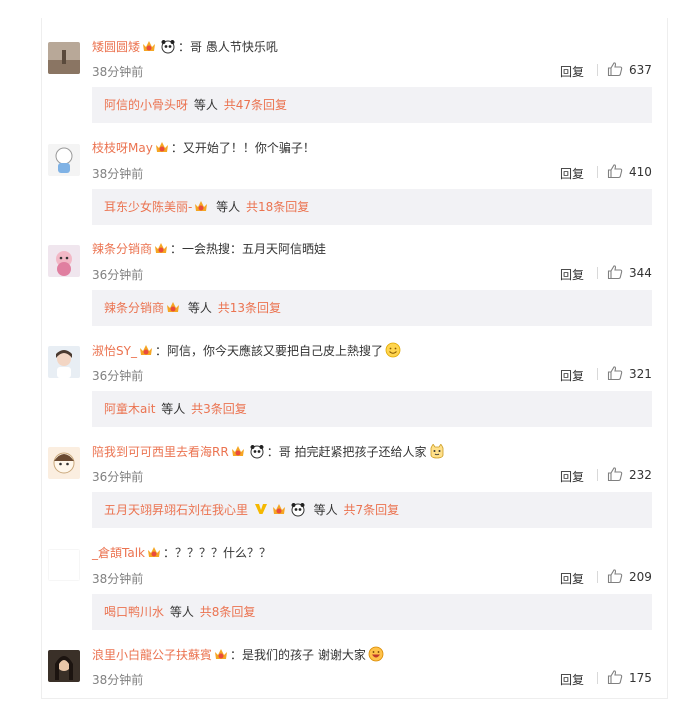  Describe the element at coordinates (234, 47) in the screenshot. I see `comment-text: 哥 愚人节快乐吼` at that location.